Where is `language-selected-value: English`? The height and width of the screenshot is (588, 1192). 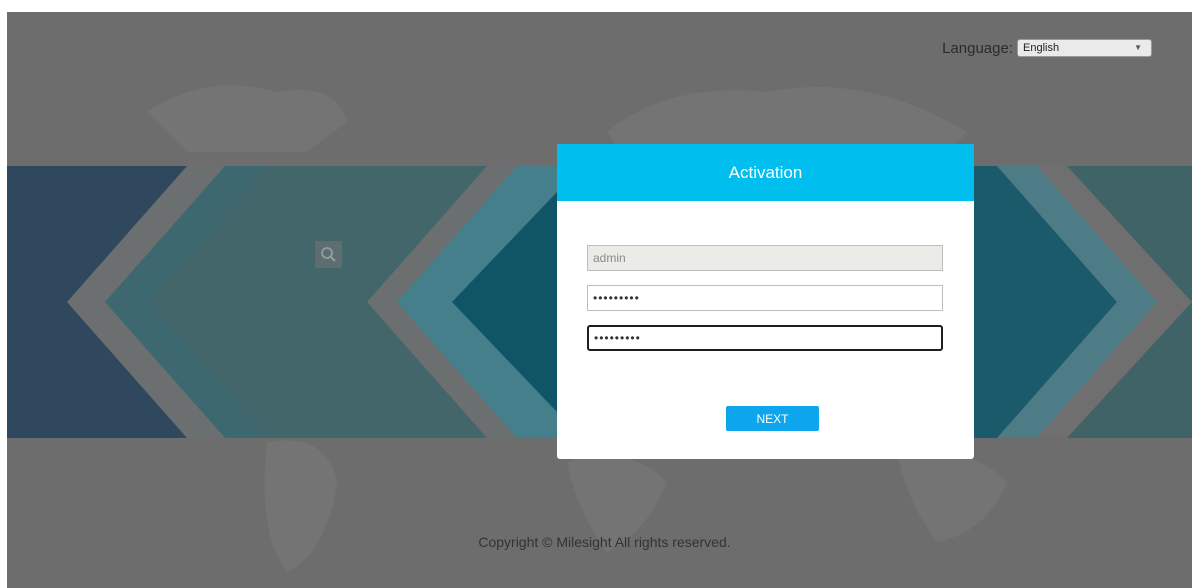
language-selected-value: English is located at coordinates (1041, 48).